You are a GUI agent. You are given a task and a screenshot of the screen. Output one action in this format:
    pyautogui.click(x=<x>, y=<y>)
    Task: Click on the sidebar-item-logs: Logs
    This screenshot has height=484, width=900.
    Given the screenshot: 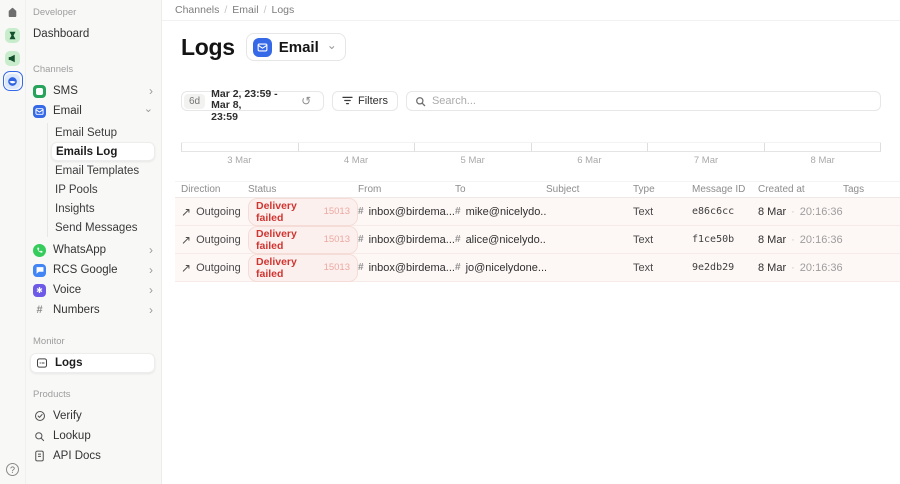 What is the action you would take?
    pyautogui.click(x=92, y=363)
    